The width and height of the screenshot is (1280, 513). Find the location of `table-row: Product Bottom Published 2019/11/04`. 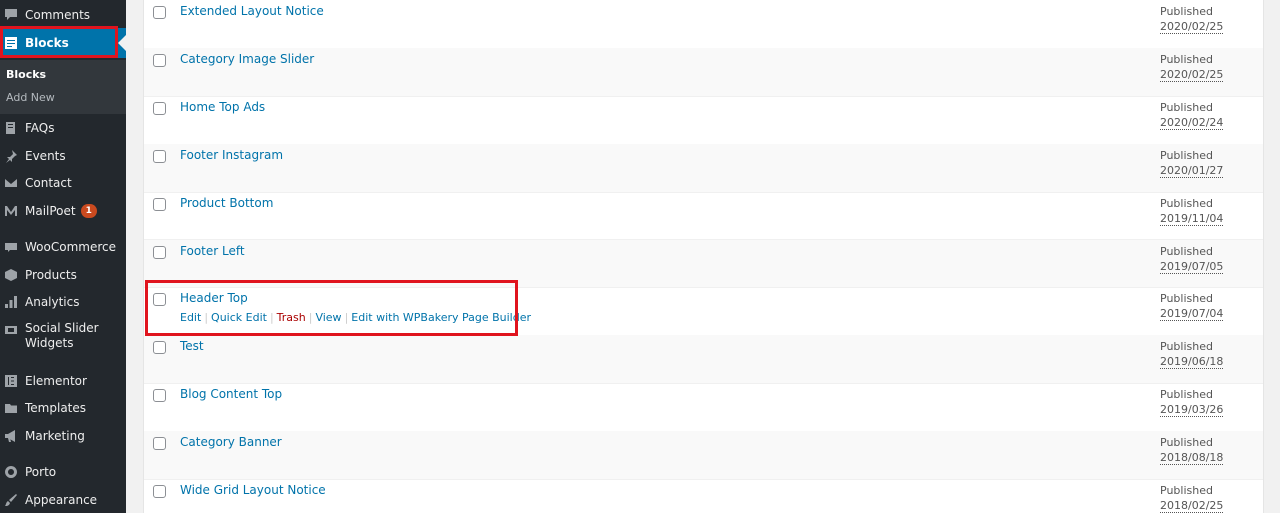

table-row: Product Bottom Published 2019/11/04 is located at coordinates (703, 216).